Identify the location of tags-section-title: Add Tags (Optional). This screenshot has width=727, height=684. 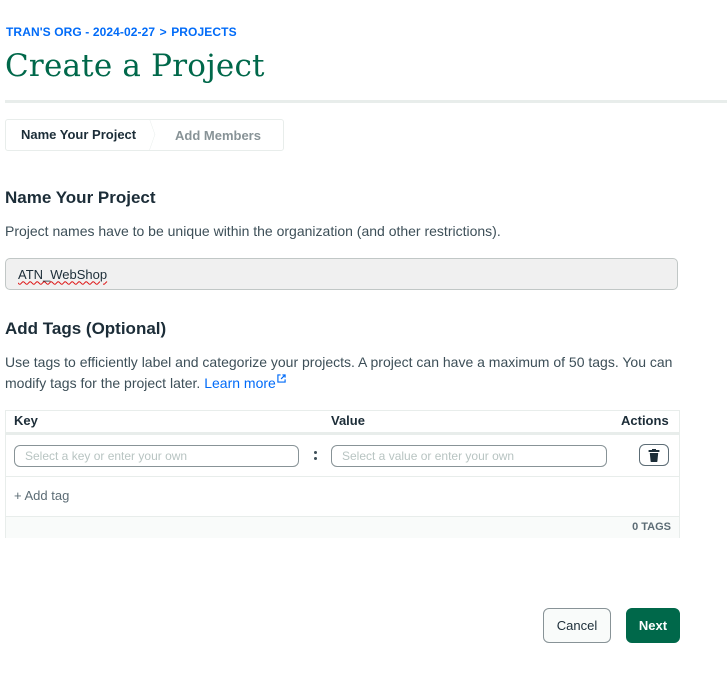
(86, 328).